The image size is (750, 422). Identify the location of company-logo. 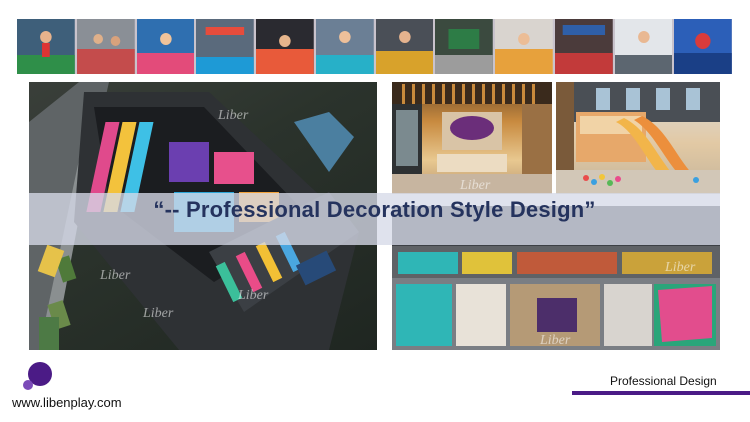
(37, 376).